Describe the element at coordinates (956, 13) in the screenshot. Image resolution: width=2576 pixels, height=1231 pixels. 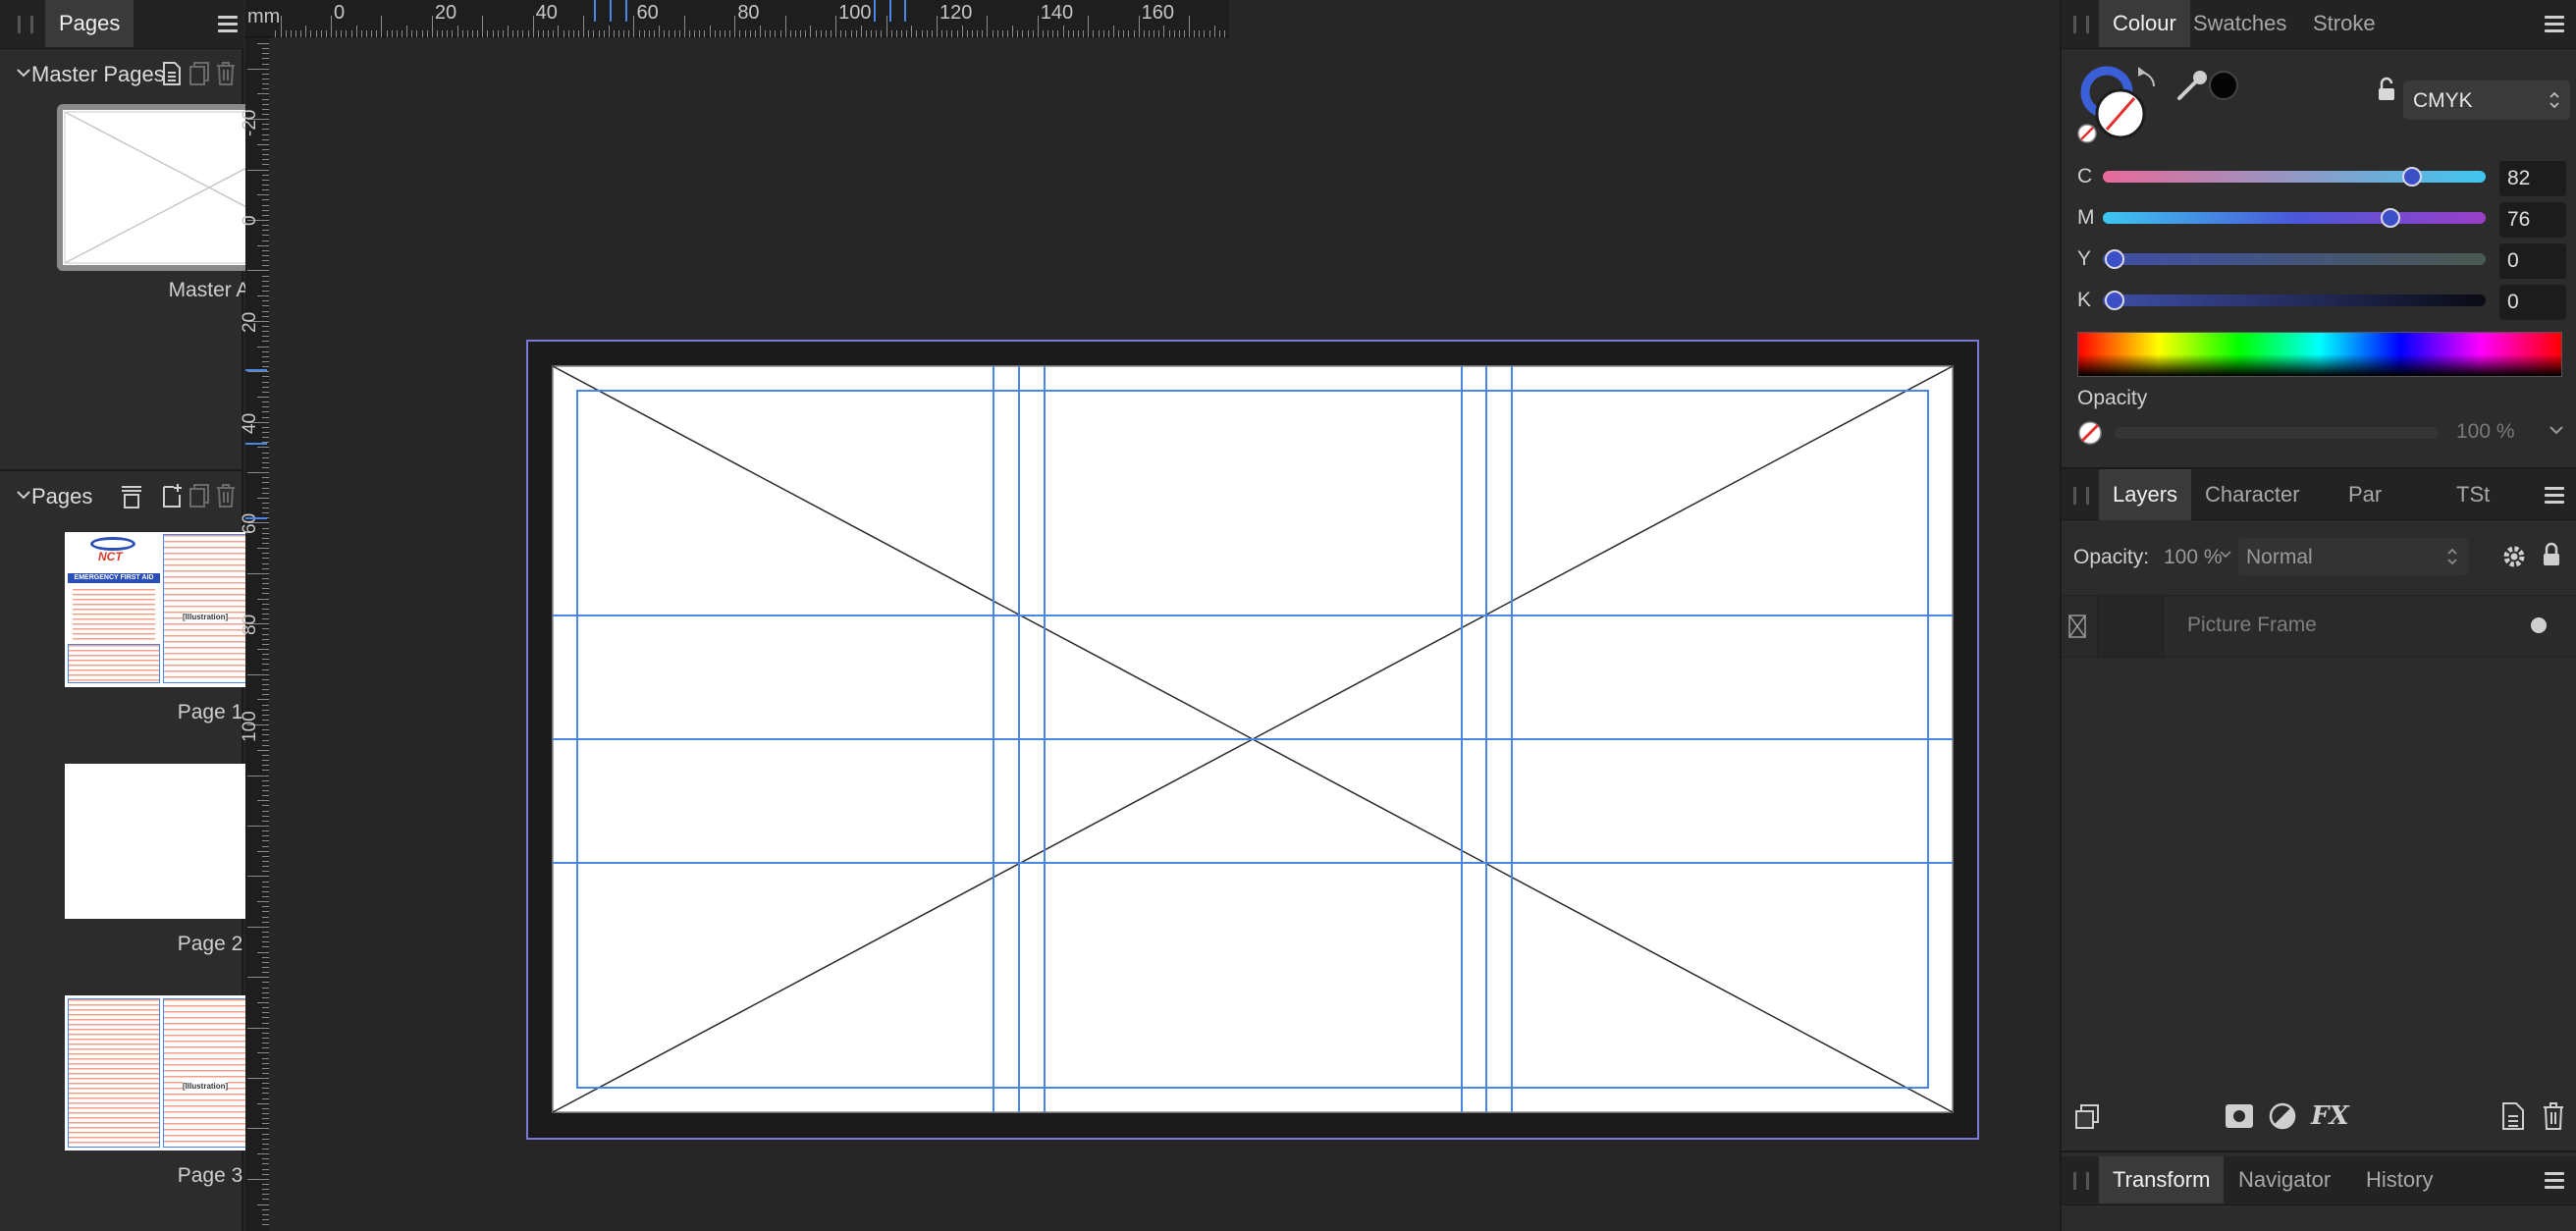
I see `top-ruler-label: 120` at that location.